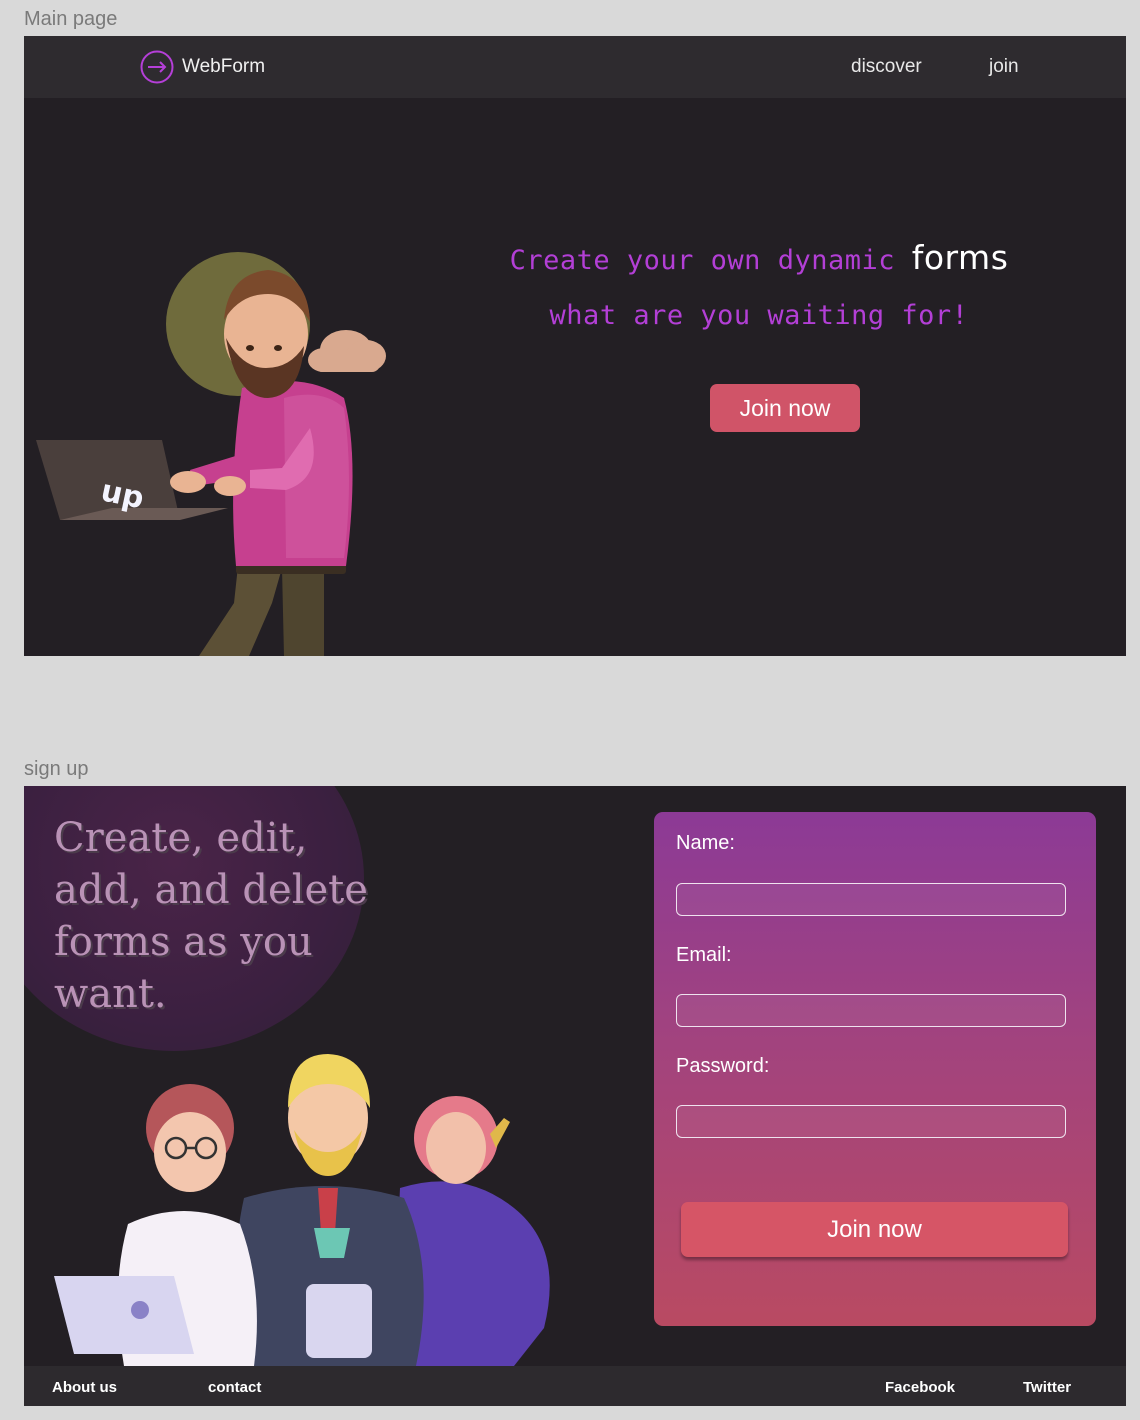  I want to click on arrow-circle-icon, so click(157, 67).